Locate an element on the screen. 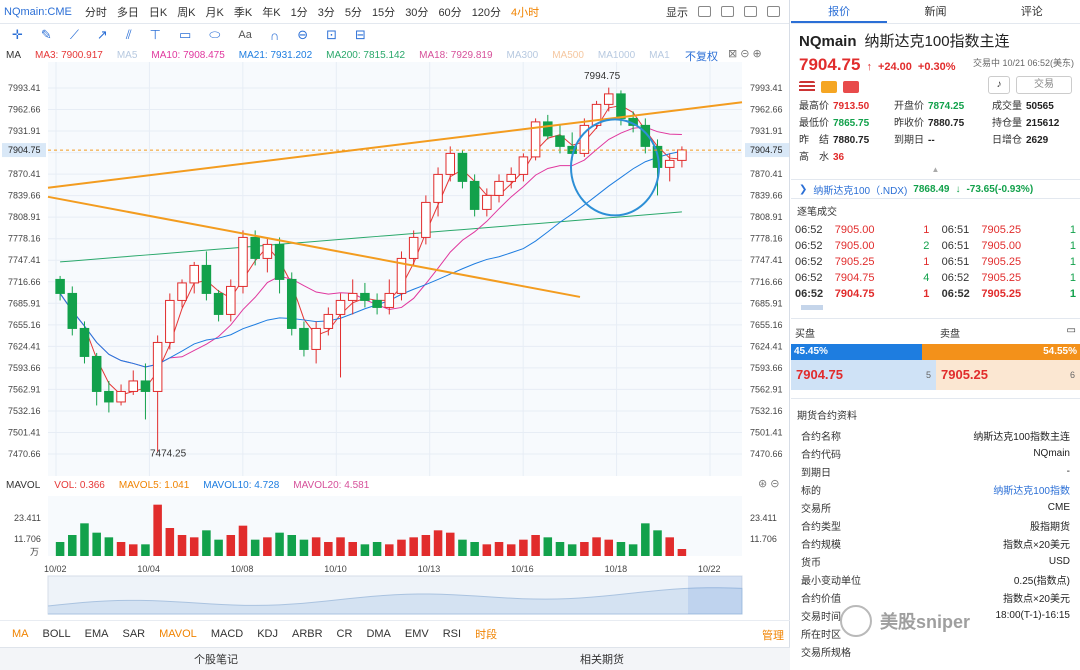  indicator-tab-1: BOLL is located at coordinates (57, 634).